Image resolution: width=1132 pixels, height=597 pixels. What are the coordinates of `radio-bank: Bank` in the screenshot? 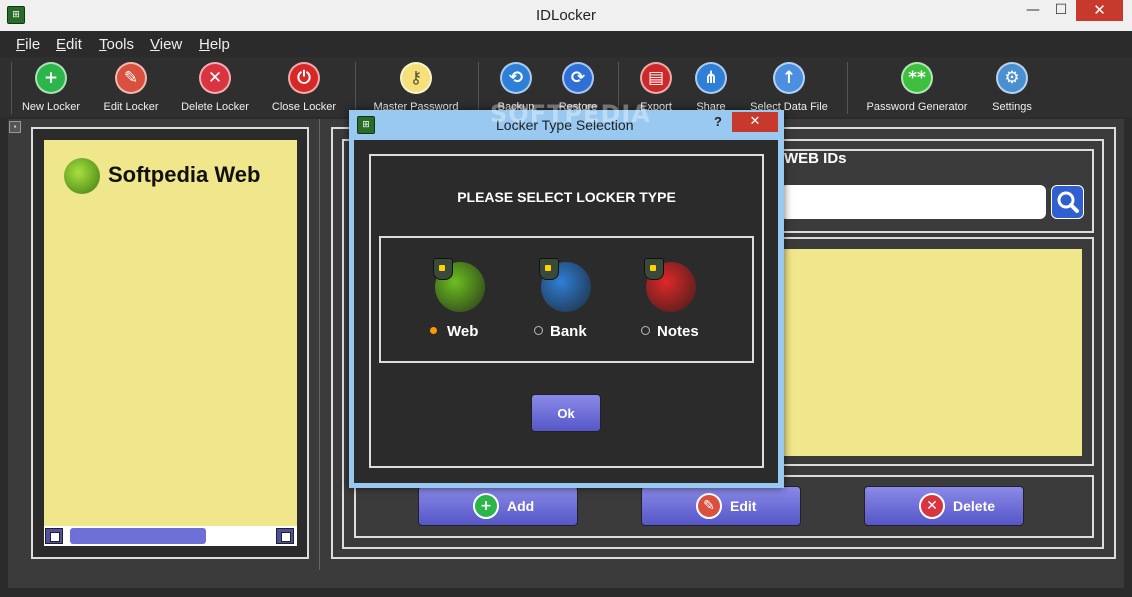 It's located at (560, 331).